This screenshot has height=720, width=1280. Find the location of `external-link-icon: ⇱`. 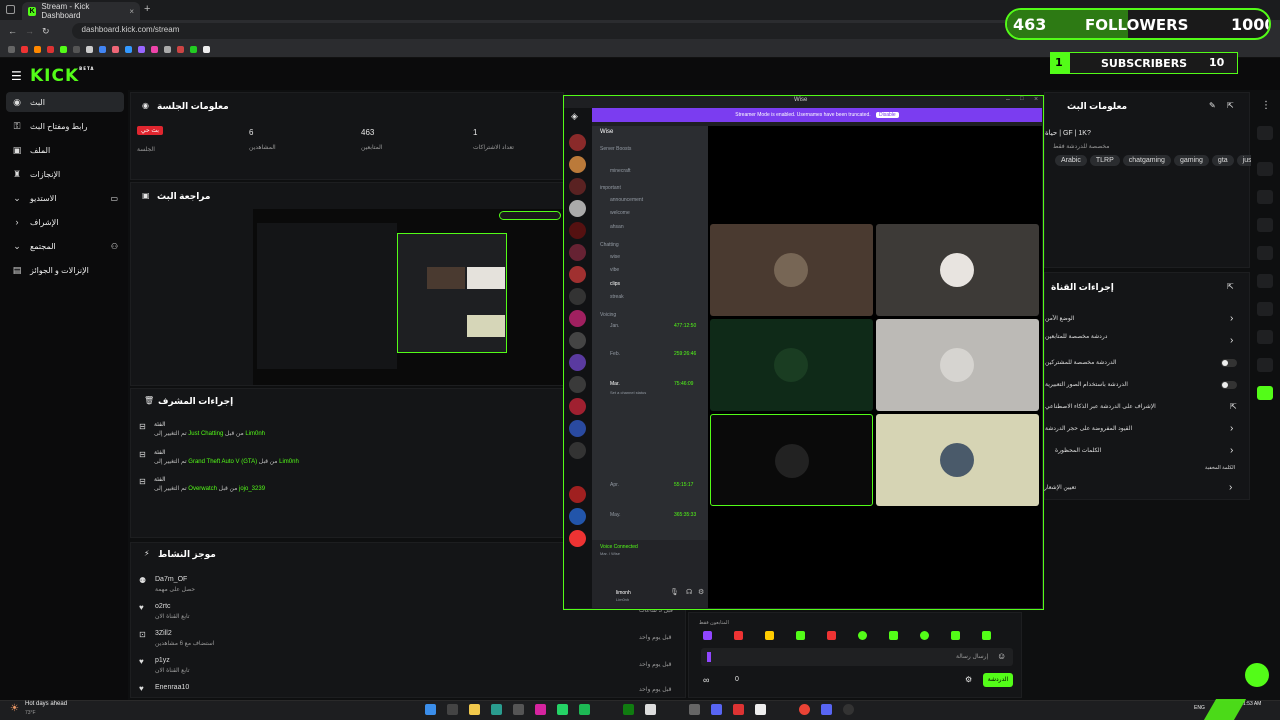

external-link-icon: ⇱ is located at coordinates (1233, 406).